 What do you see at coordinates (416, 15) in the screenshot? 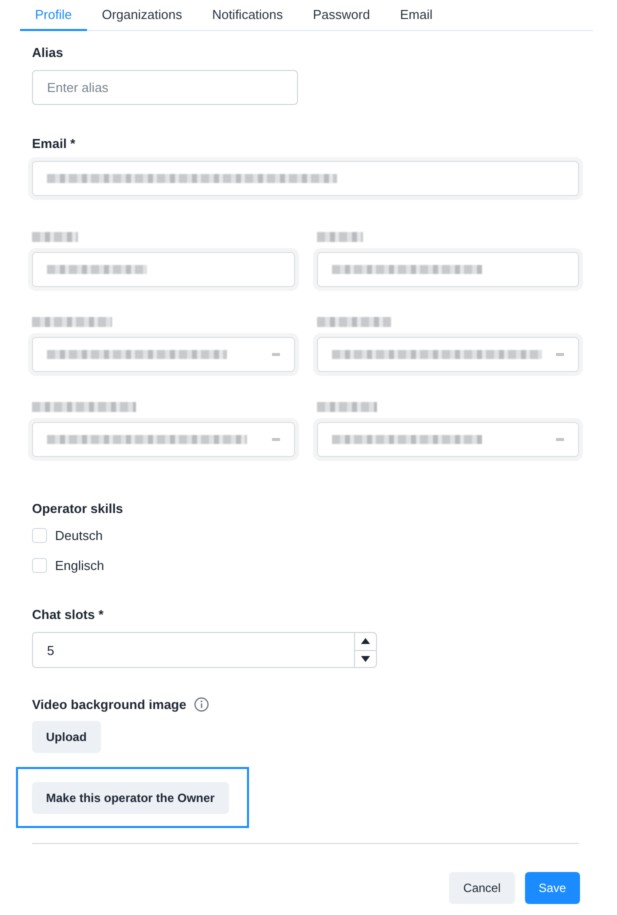
I see `tab: Email` at bounding box center [416, 15].